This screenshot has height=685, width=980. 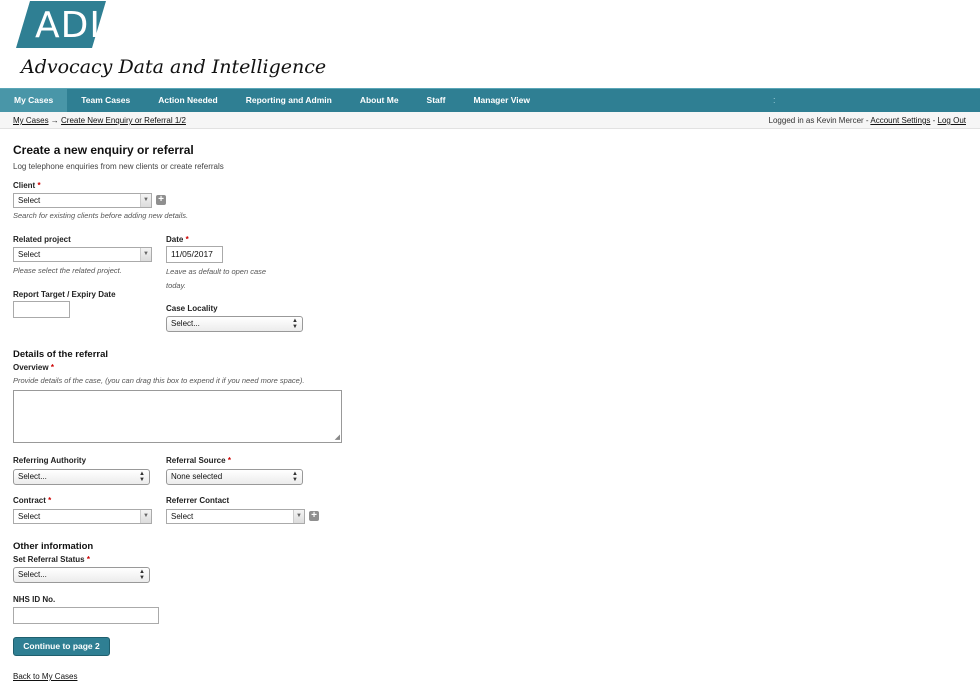 What do you see at coordinates (33, 367) in the screenshot?
I see `overview-label: Overview *` at bounding box center [33, 367].